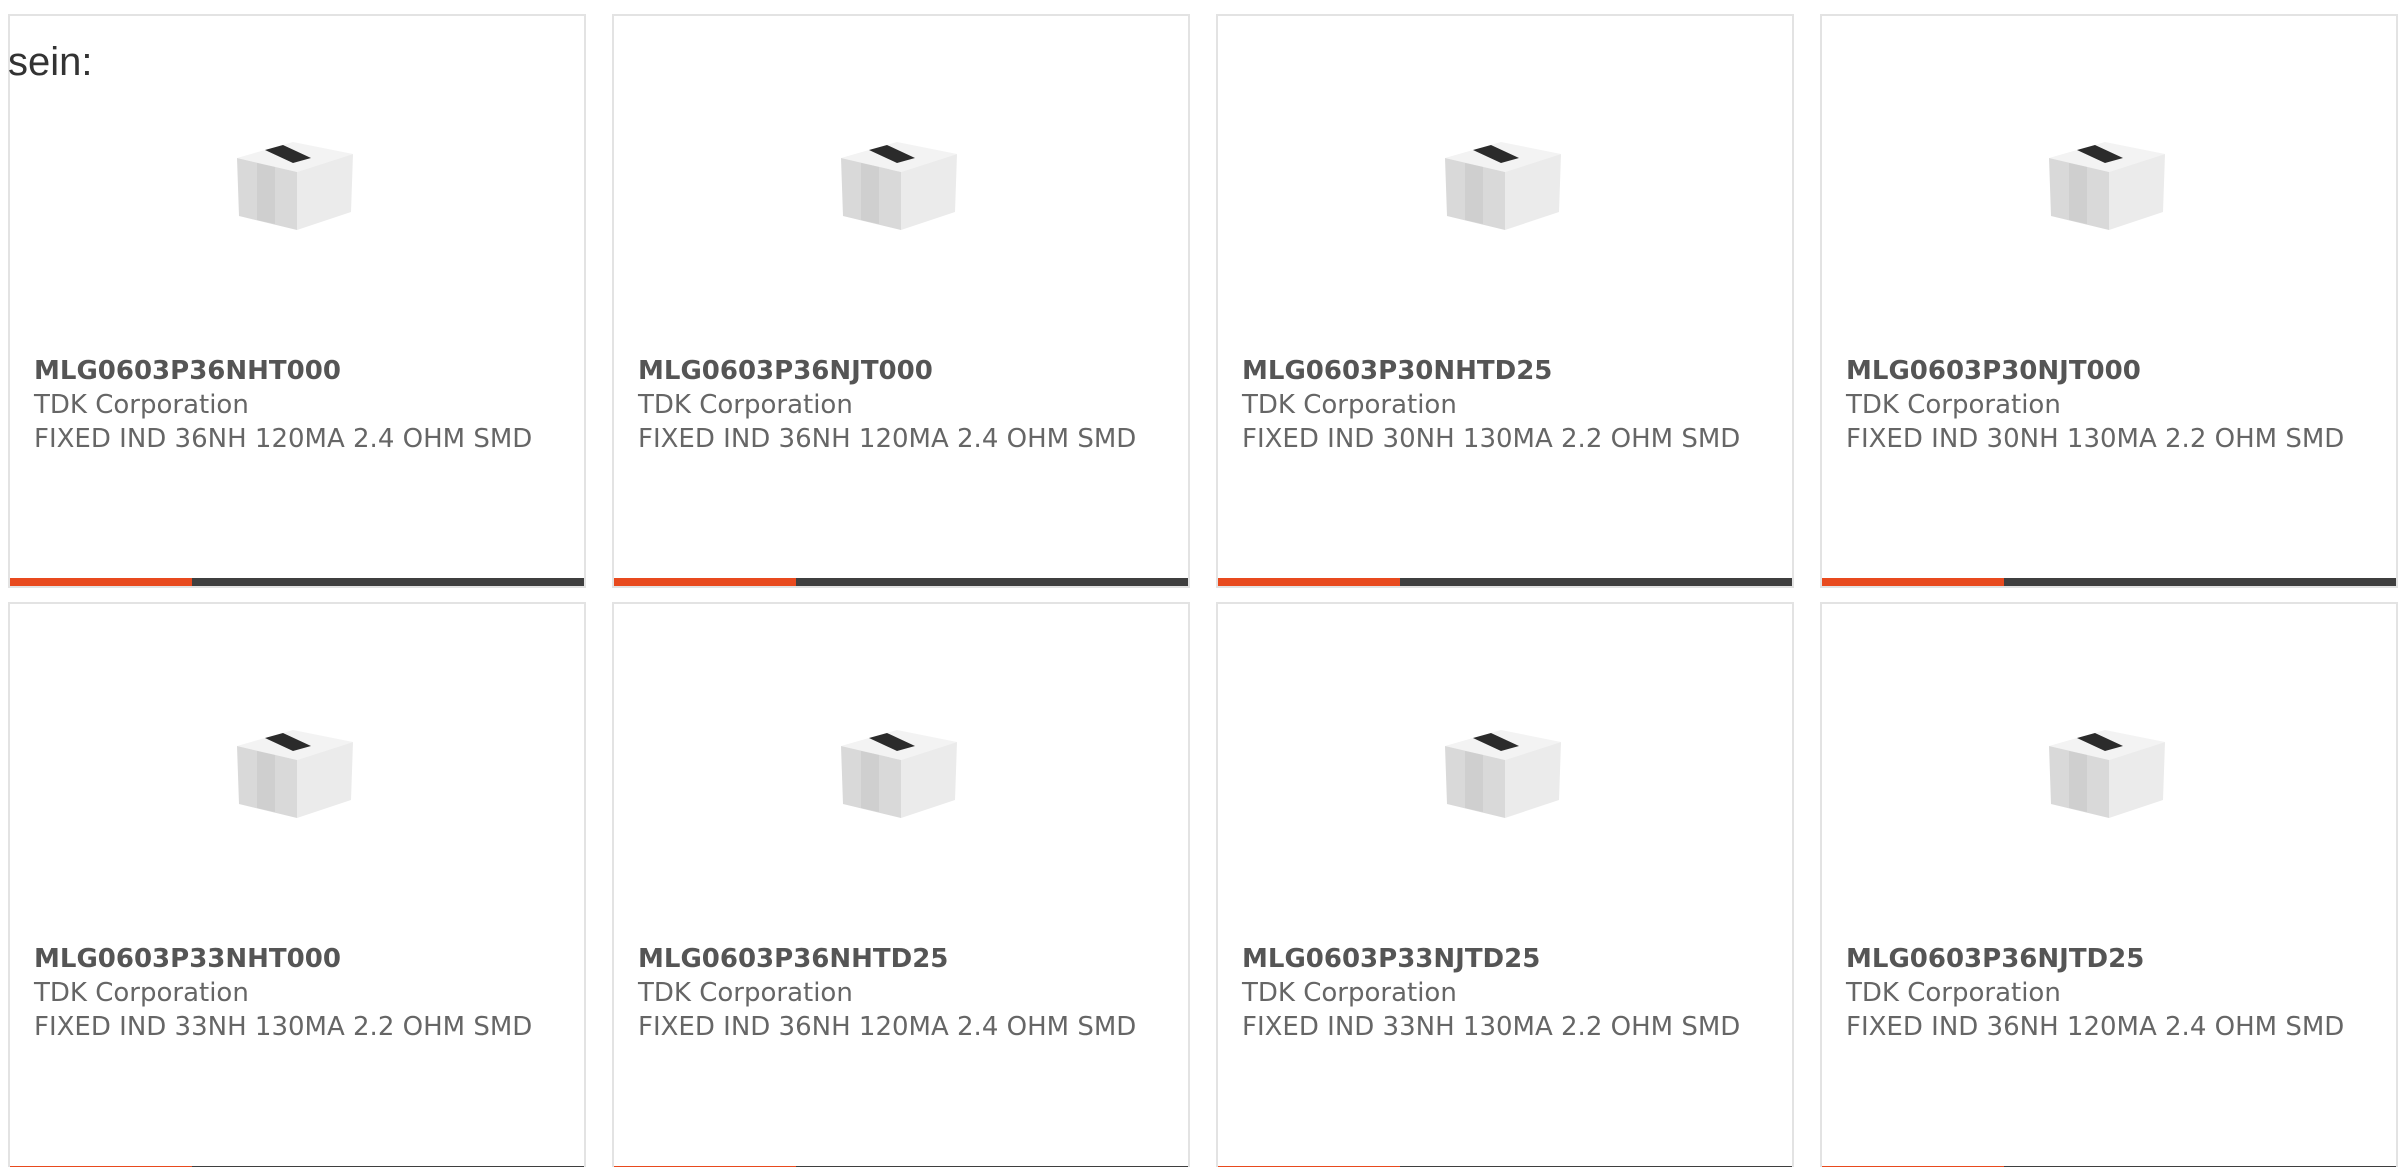  What do you see at coordinates (898, 371) in the screenshot?
I see `part-number-link: MLG0603P36NJT000` at bounding box center [898, 371].